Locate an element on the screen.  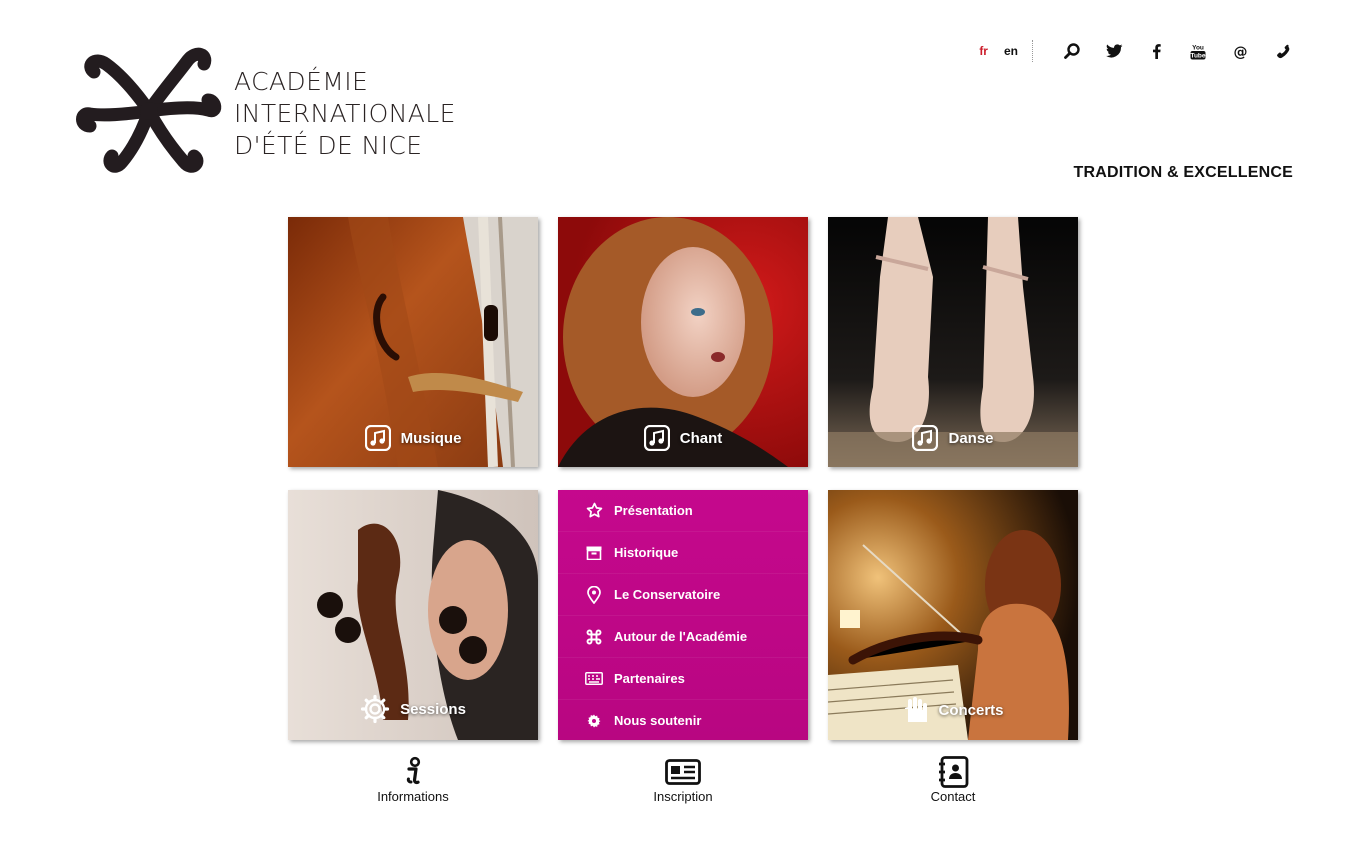
site-tagline: TRADITION & EXCELLENCE is located at coordinates (1183, 172).